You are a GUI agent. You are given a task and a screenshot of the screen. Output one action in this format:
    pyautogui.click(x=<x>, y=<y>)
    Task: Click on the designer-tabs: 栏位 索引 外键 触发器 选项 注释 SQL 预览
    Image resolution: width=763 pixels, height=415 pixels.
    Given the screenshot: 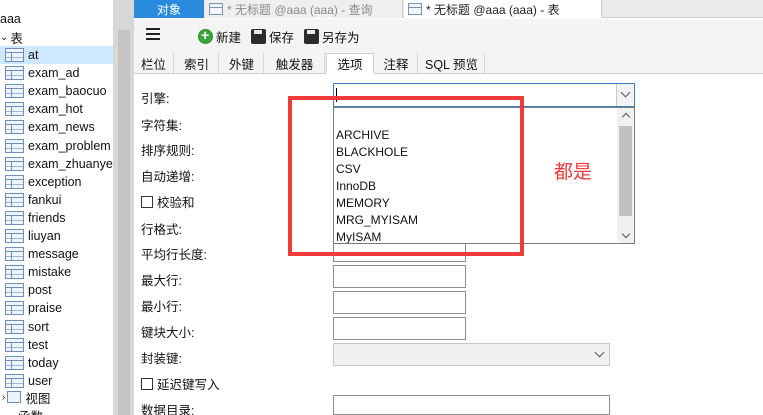 What is the action you would take?
    pyautogui.click(x=448, y=62)
    